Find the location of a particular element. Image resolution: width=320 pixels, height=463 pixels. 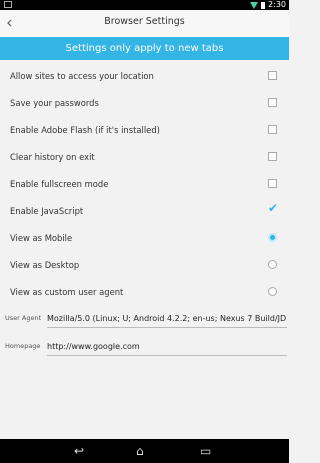

setting-fullscreen: Enable fullscreen mode is located at coordinates (144, 183).